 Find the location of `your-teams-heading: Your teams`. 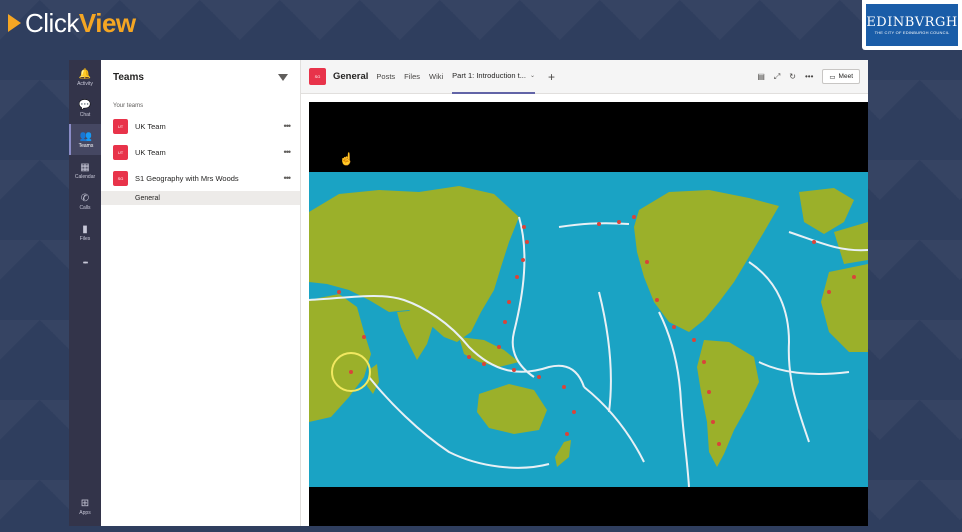

your-teams-heading: Your teams is located at coordinates (128, 106).